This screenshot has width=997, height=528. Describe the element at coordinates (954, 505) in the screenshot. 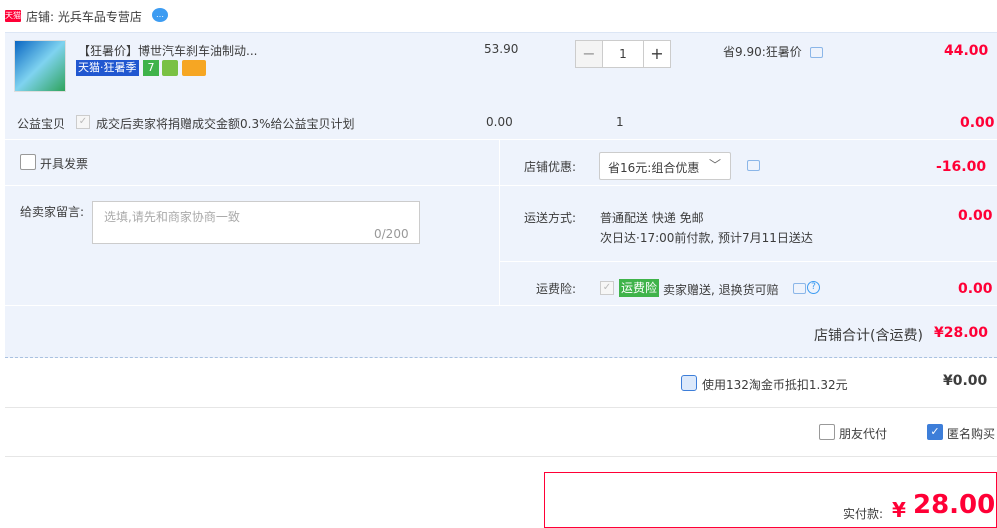

I see `pay-amount: 28.00` at that location.